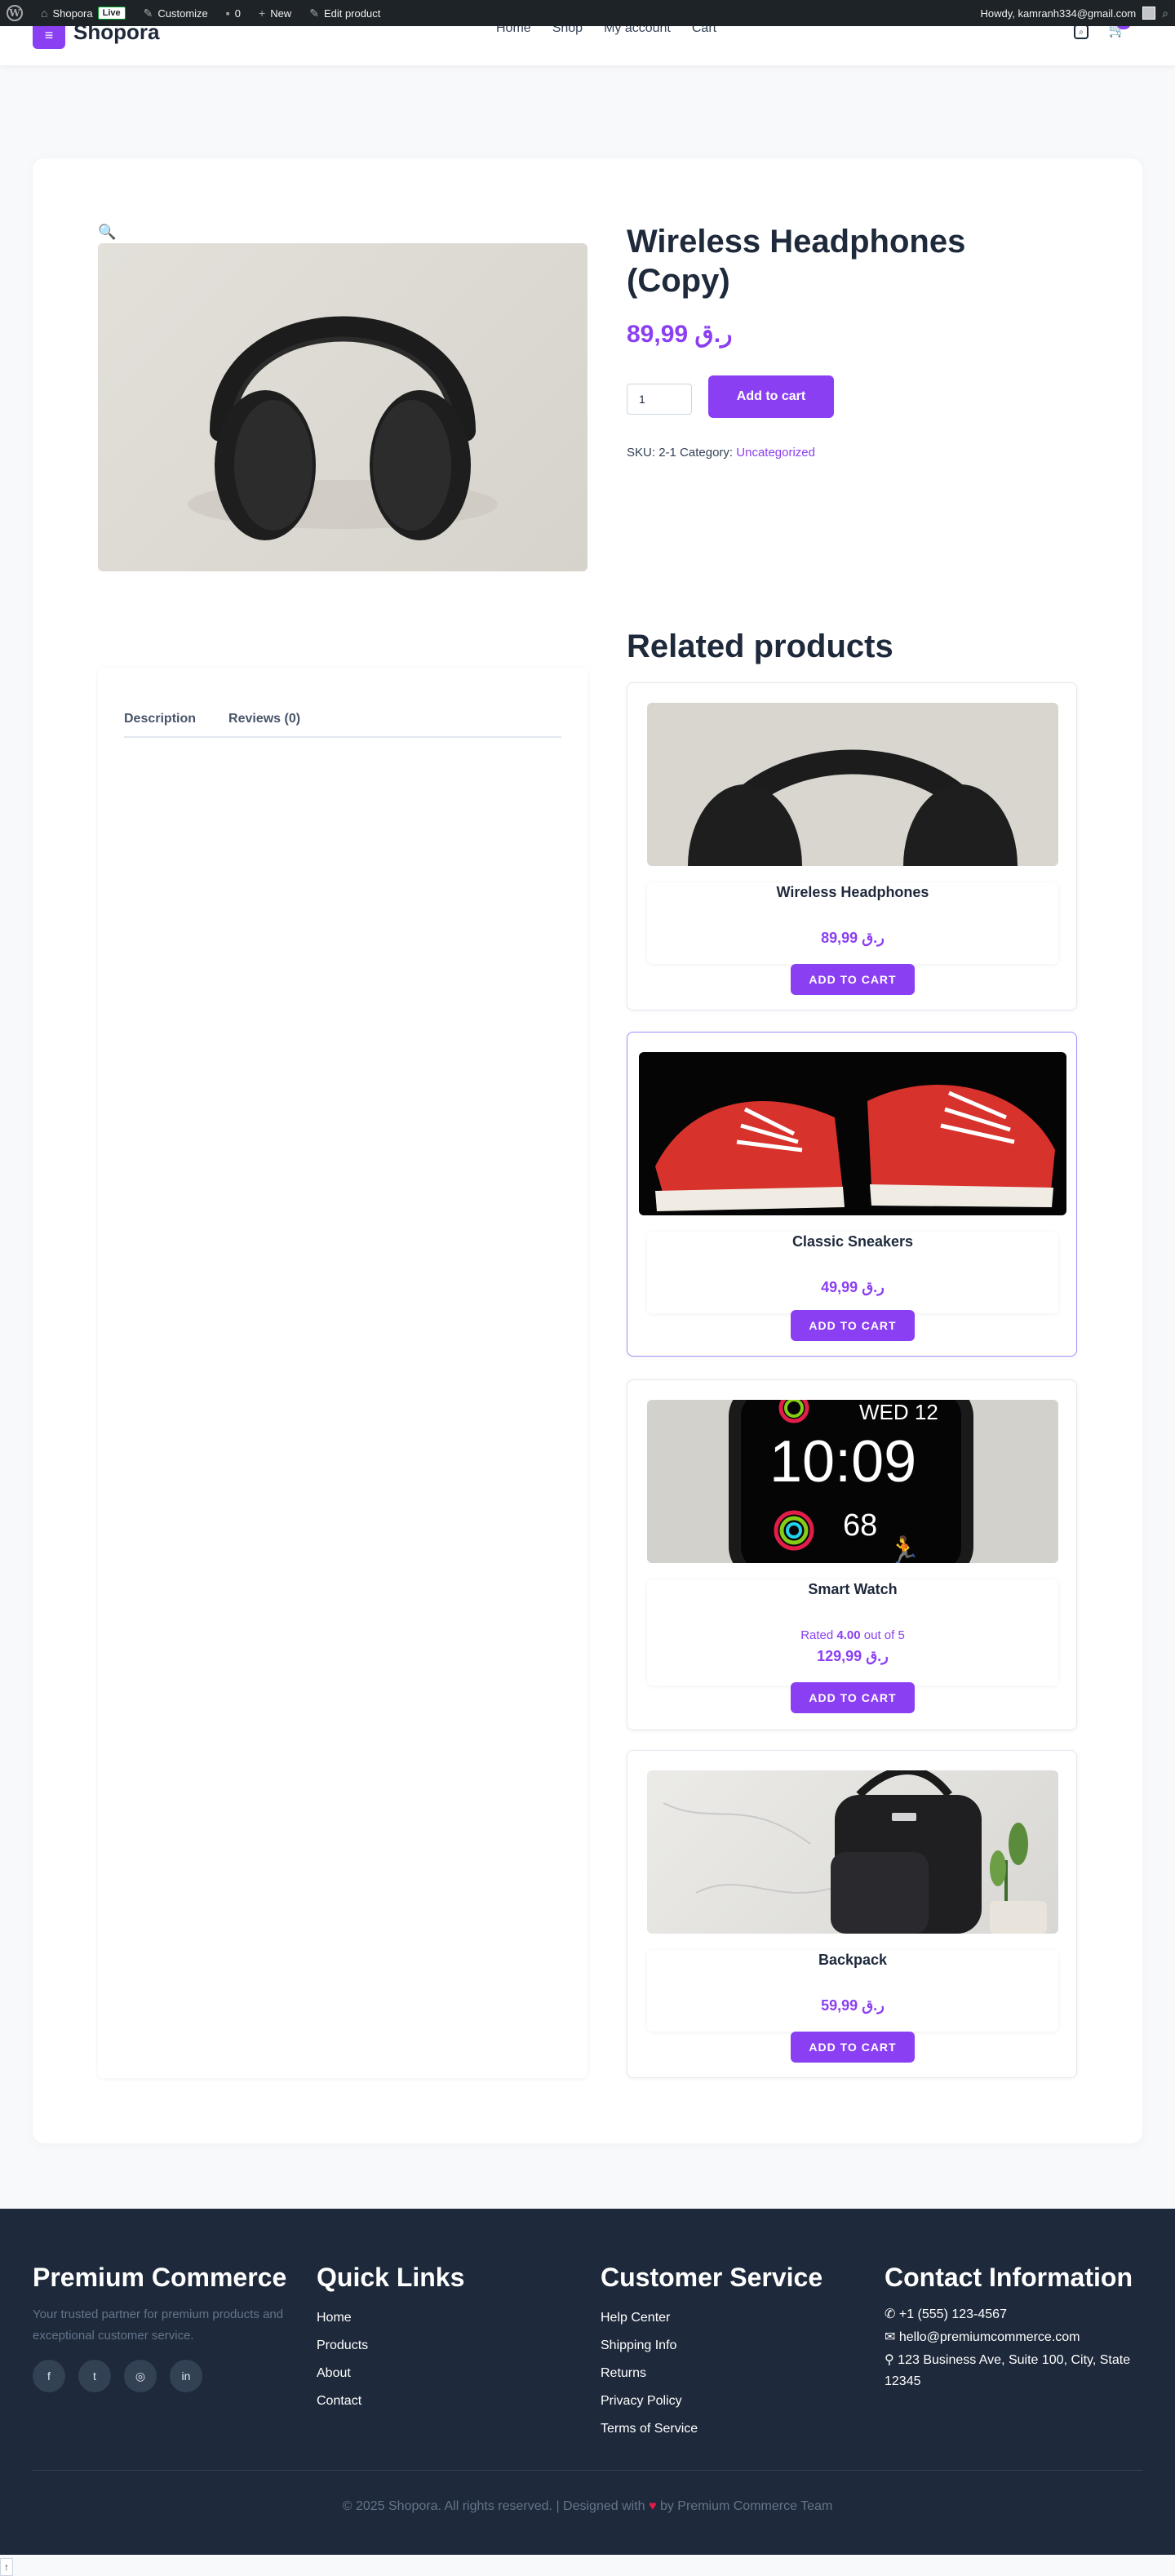  Describe the element at coordinates (107, 232) in the screenshot. I see `zoom-icon: 🔍` at that location.